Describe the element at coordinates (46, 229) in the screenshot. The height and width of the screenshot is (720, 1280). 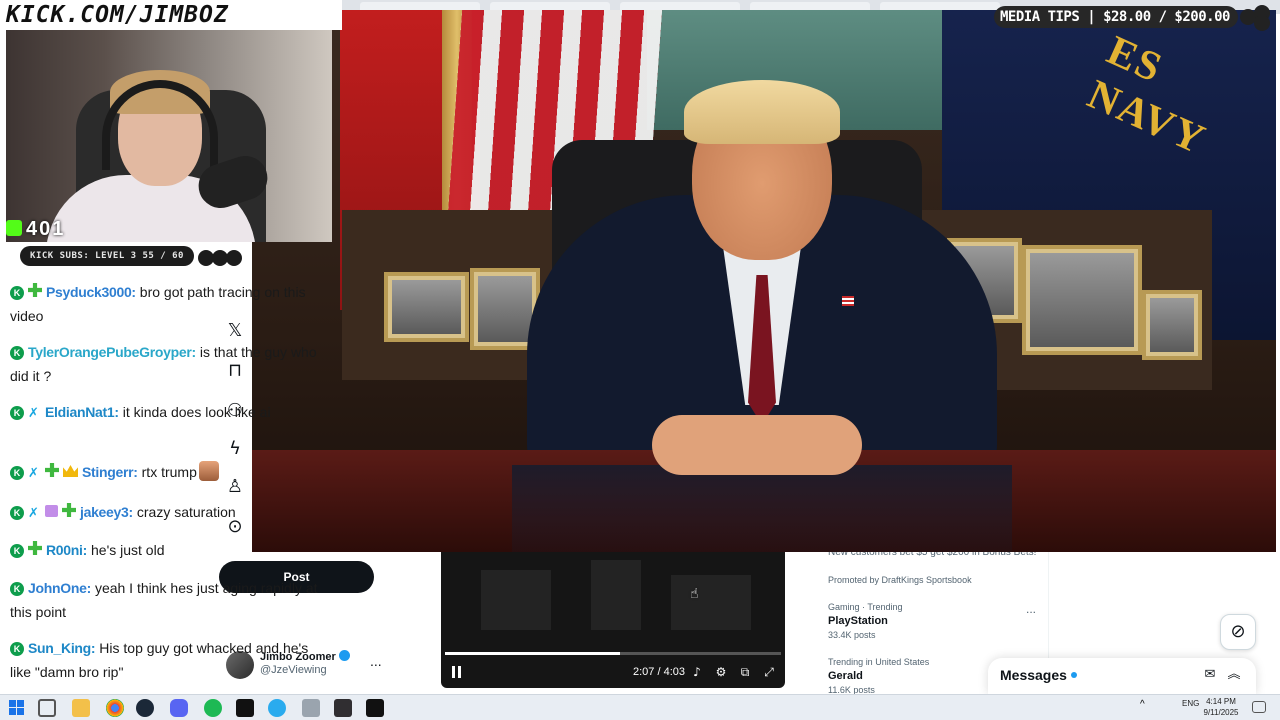
I see `viewer-count-value: 401` at that location.